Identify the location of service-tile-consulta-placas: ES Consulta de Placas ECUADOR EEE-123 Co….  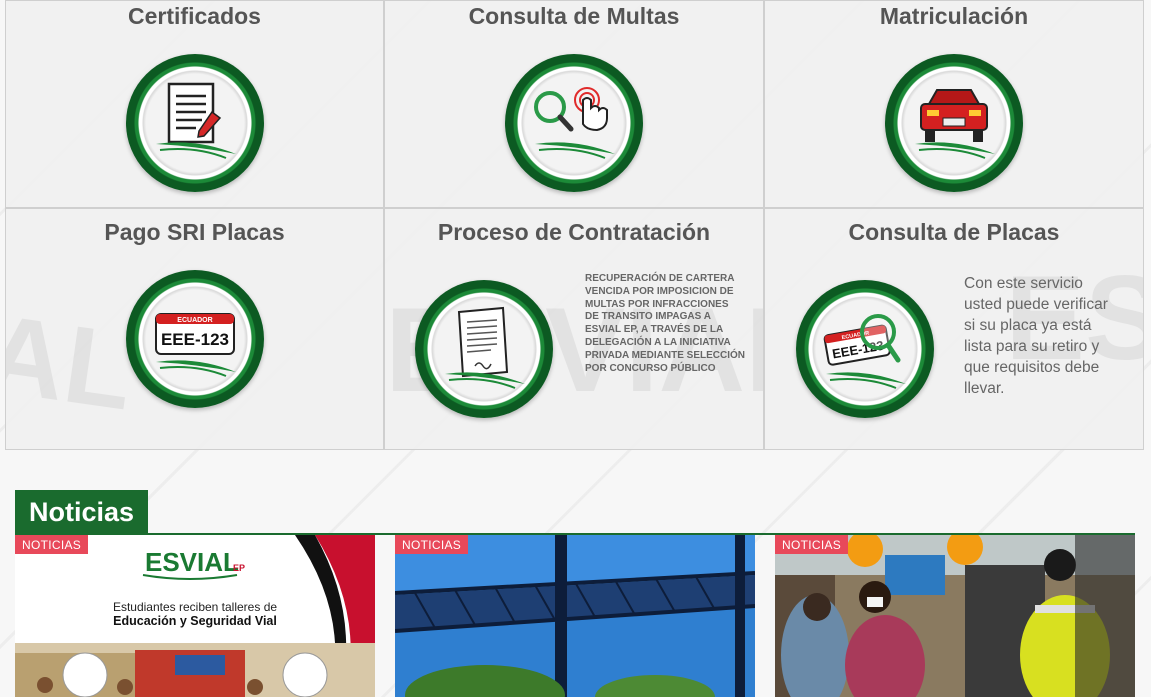
(954, 329).